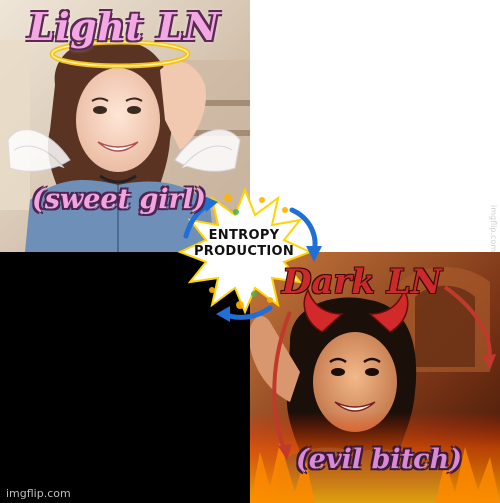  Describe the element at coordinates (362, 282) in the screenshot. I see `dark-title: Dark LN` at that location.